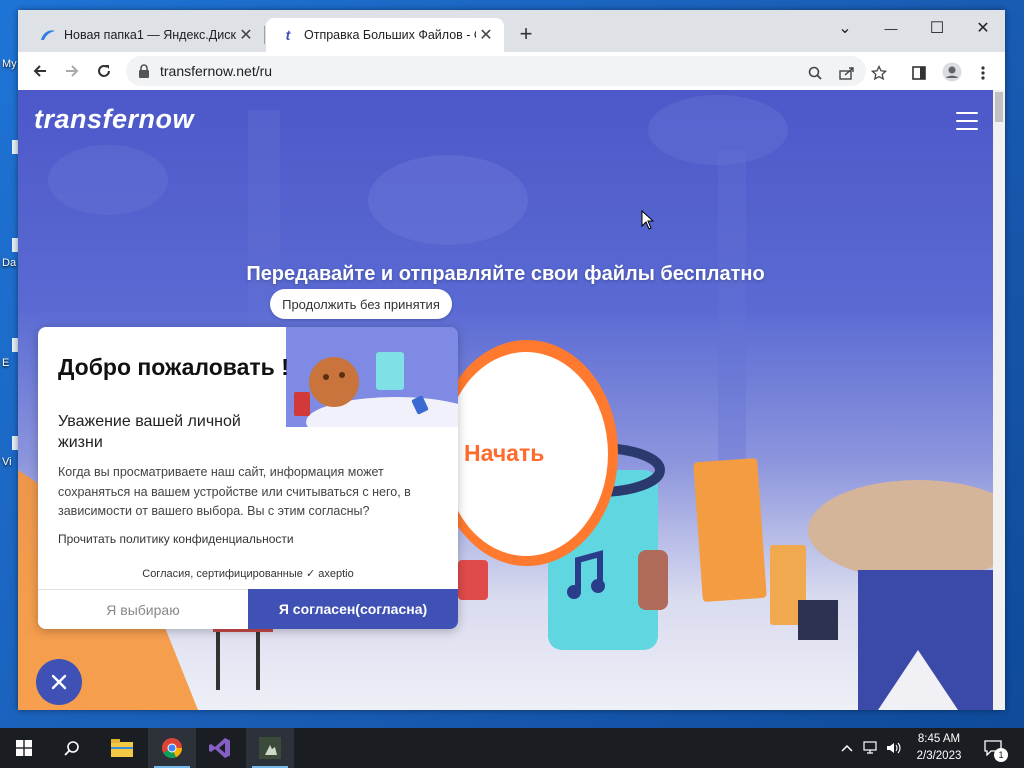 The height and width of the screenshot is (768, 1024). I want to click on transfernow-logo: transfernow, so click(114, 119).